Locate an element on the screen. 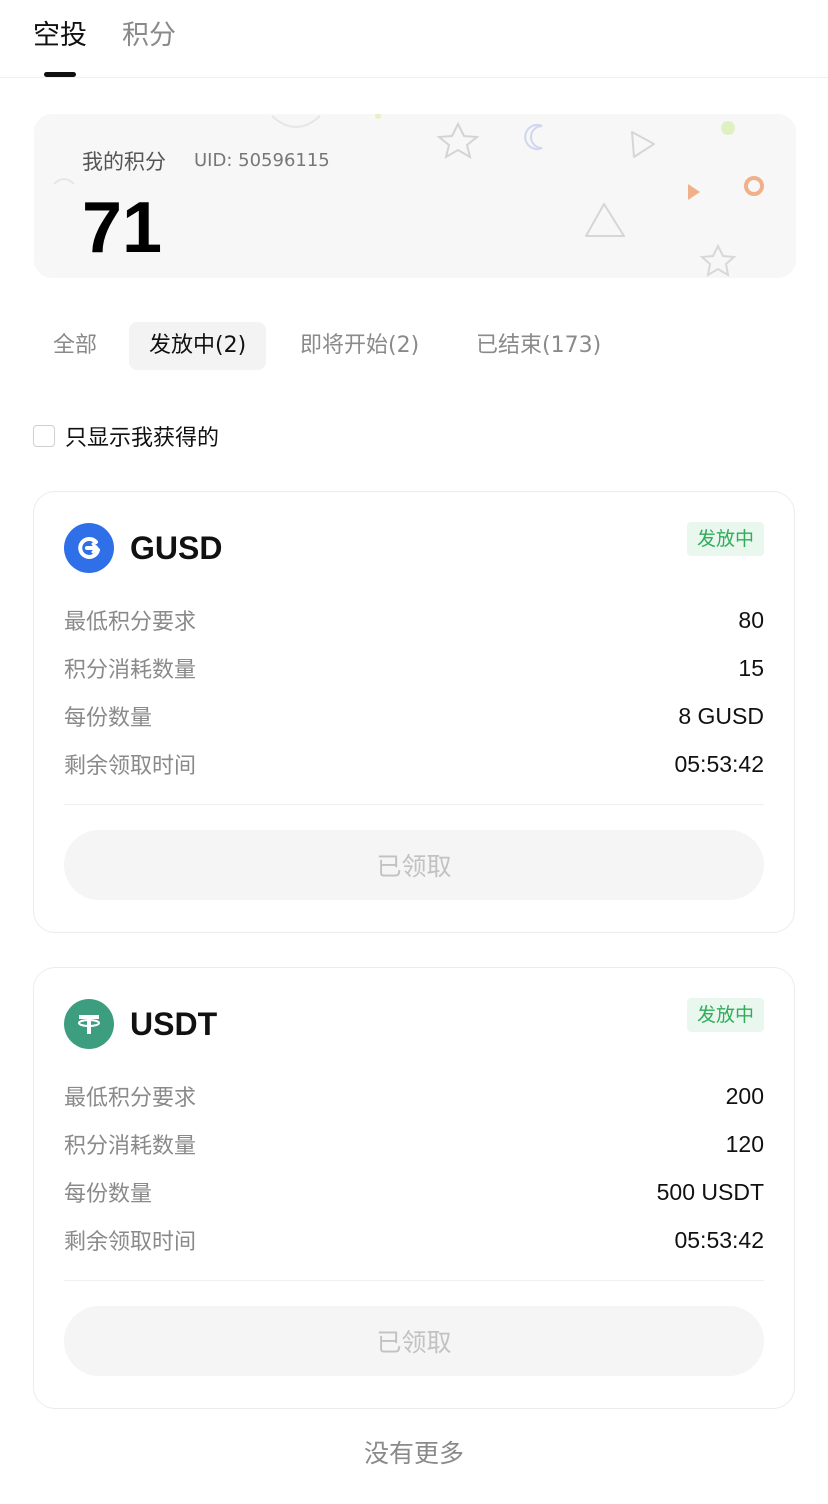 The width and height of the screenshot is (828, 1504). active-tab-indicator is located at coordinates (60, 74).